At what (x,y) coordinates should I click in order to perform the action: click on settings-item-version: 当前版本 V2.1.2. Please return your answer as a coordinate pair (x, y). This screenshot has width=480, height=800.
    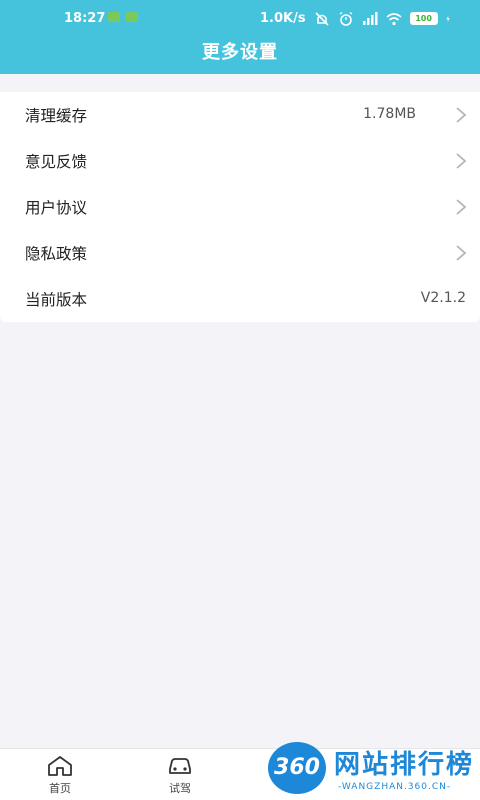
    Looking at the image, I should click on (240, 299).